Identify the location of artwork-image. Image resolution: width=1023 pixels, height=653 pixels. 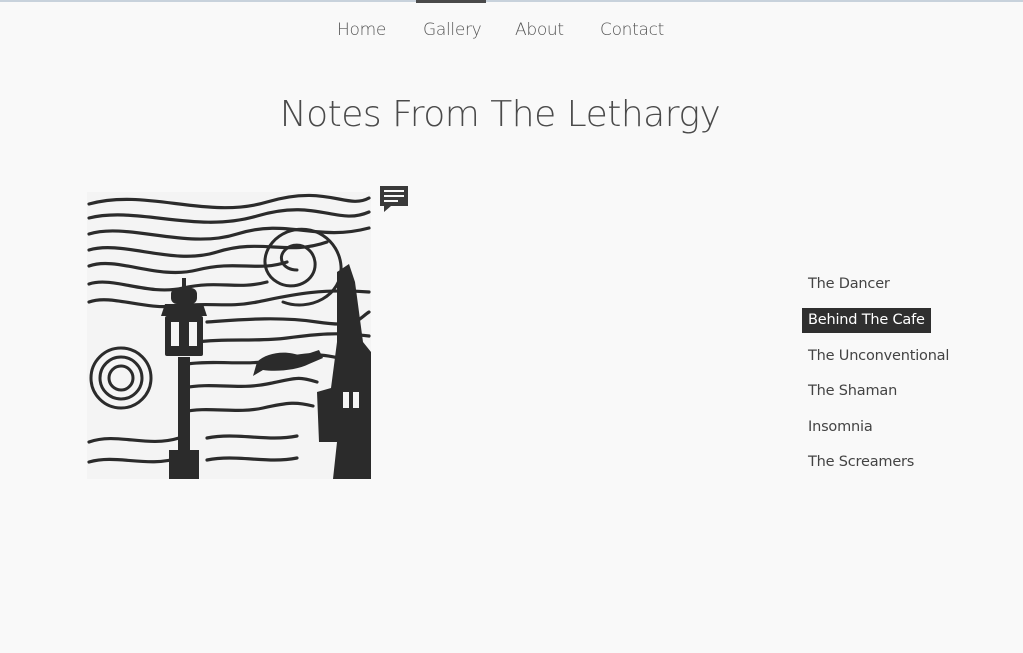
(229, 335).